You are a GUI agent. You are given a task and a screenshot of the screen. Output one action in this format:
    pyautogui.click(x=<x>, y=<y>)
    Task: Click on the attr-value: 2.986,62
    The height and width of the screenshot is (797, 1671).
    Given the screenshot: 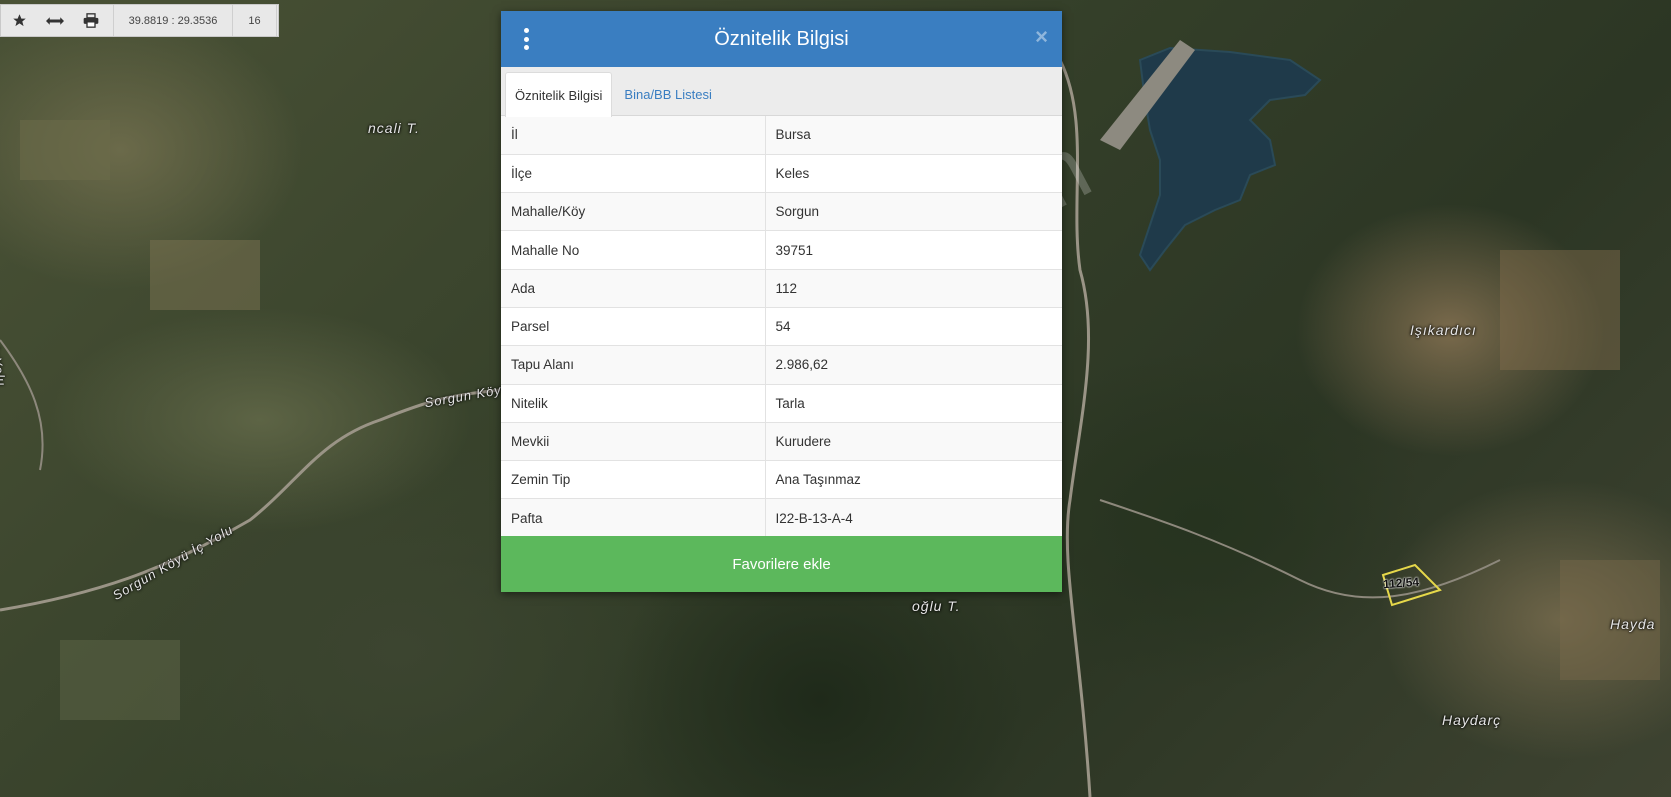 What is the action you would take?
    pyautogui.click(x=913, y=365)
    